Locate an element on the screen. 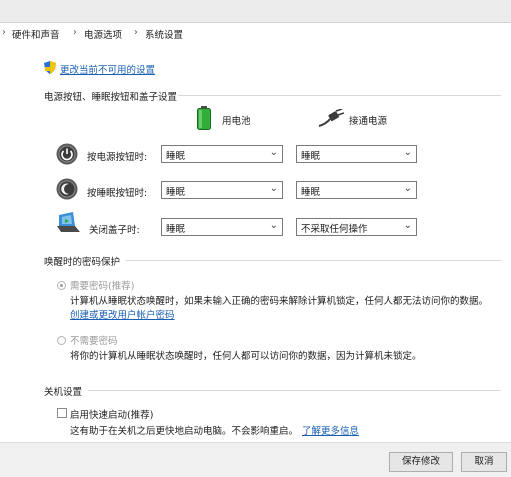 This screenshot has width=511, height=477. battery-icon is located at coordinates (204, 118).